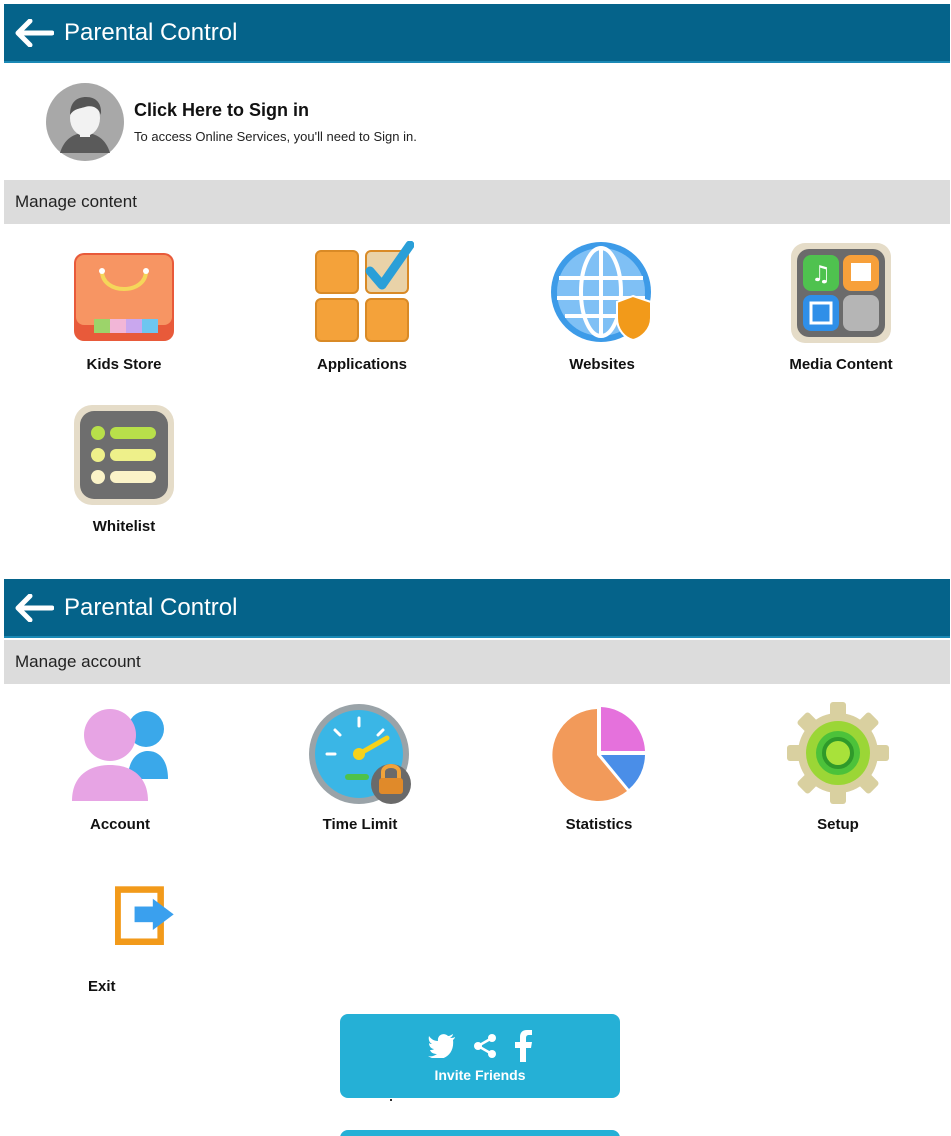 Image resolution: width=951 pixels, height=1136 pixels. I want to click on gear-icon, so click(838, 753).